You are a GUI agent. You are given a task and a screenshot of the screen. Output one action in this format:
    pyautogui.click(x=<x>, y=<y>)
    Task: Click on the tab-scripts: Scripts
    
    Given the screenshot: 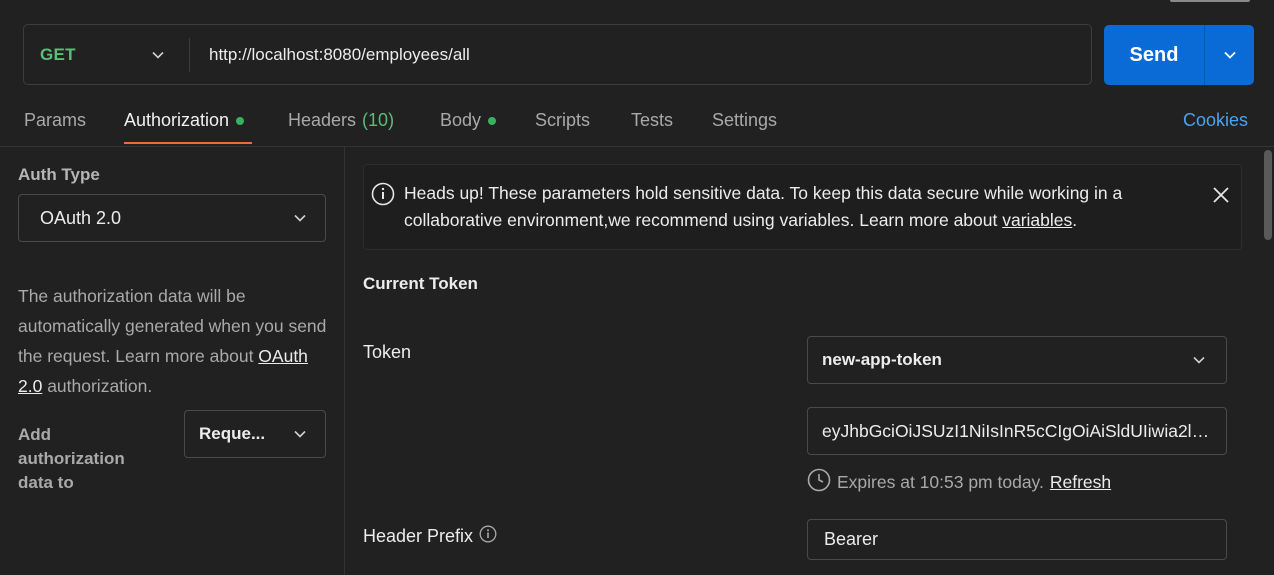 What is the action you would take?
    pyautogui.click(x=562, y=120)
    